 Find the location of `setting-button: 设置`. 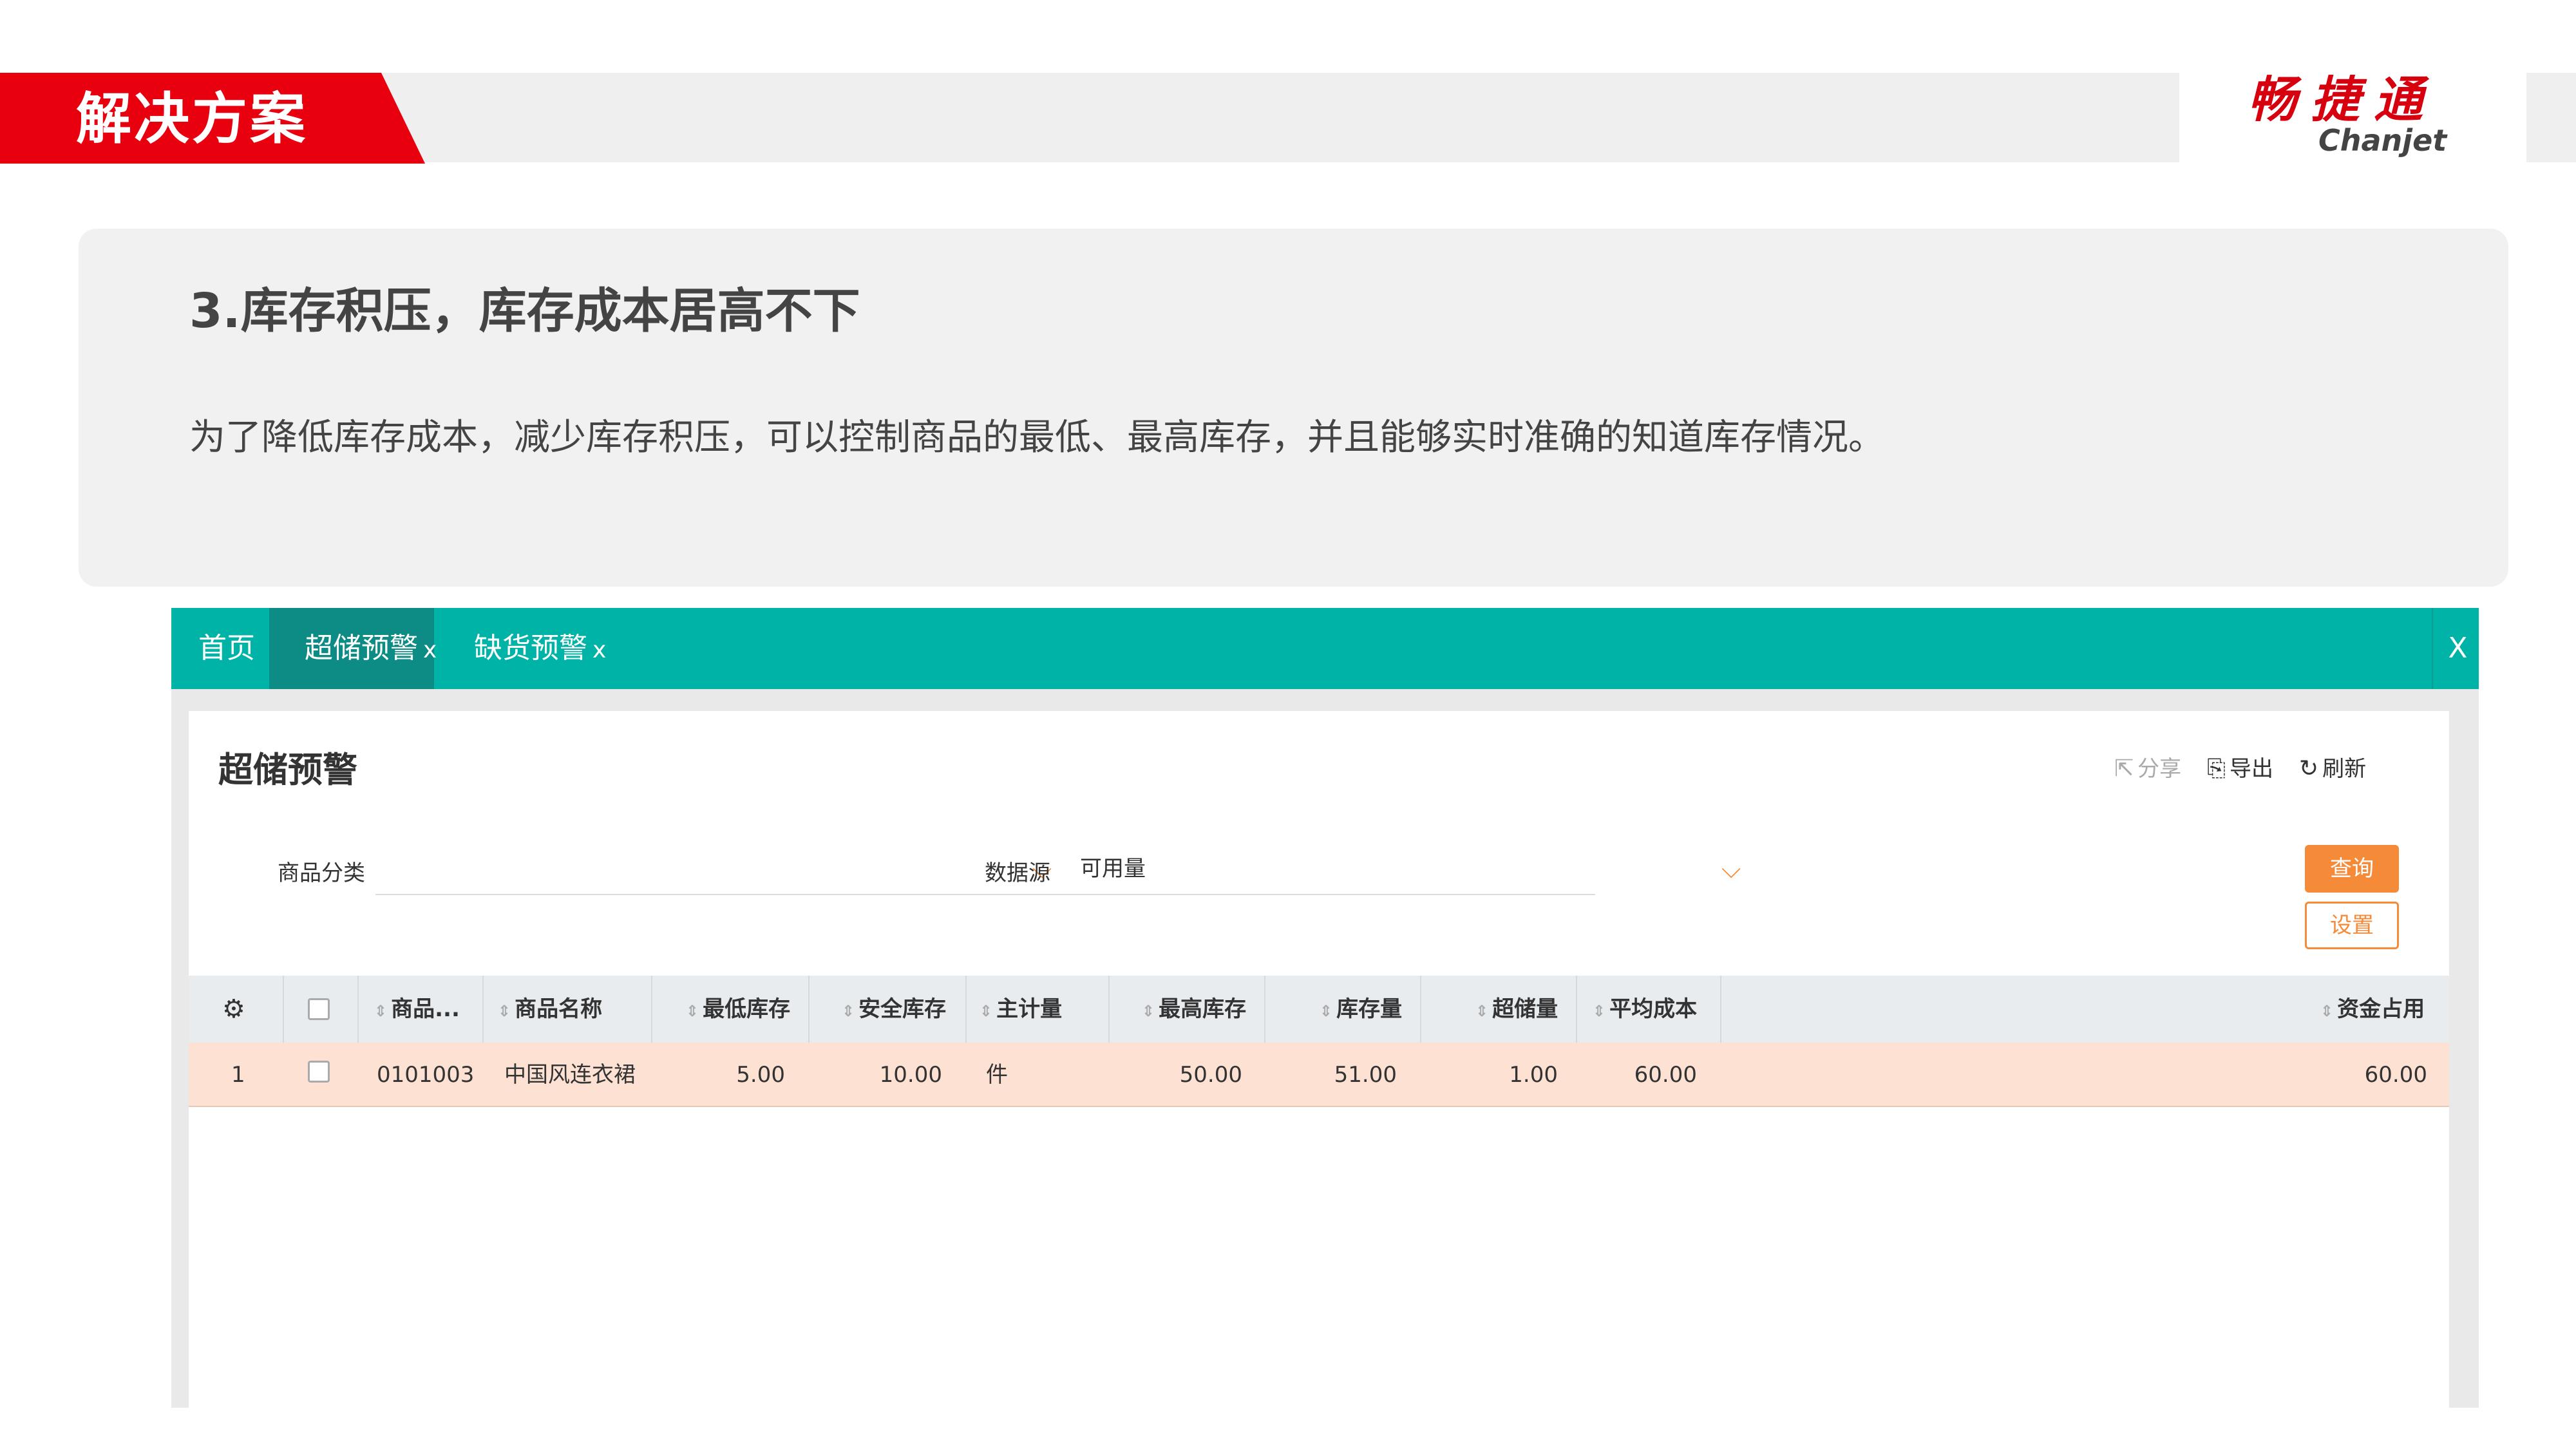

setting-button: 设置 is located at coordinates (2352, 925).